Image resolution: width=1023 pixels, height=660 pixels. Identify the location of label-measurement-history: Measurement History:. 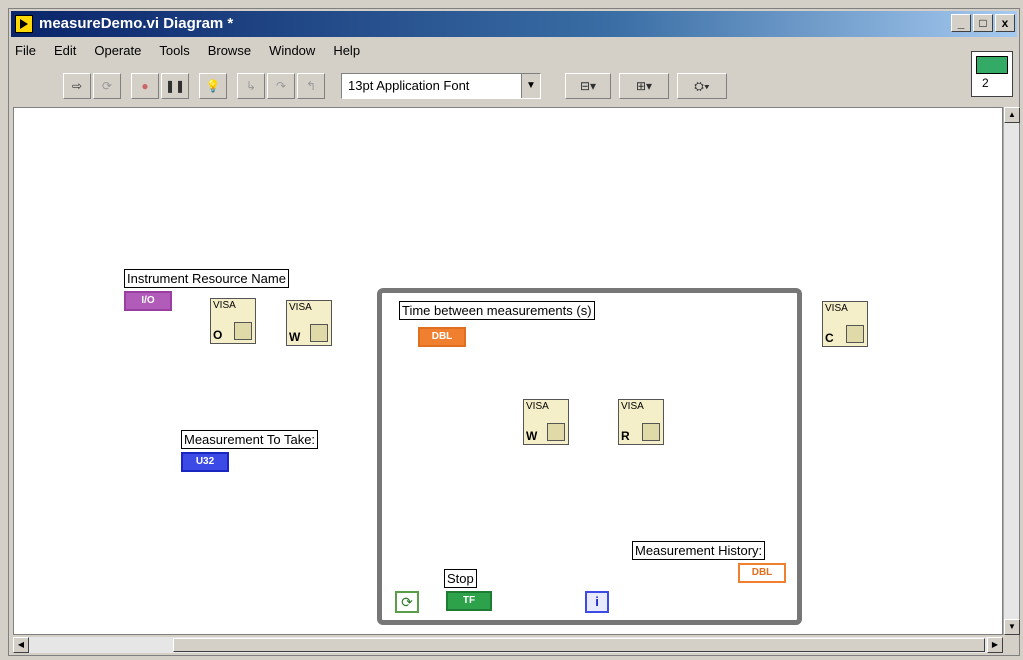
(699, 550).